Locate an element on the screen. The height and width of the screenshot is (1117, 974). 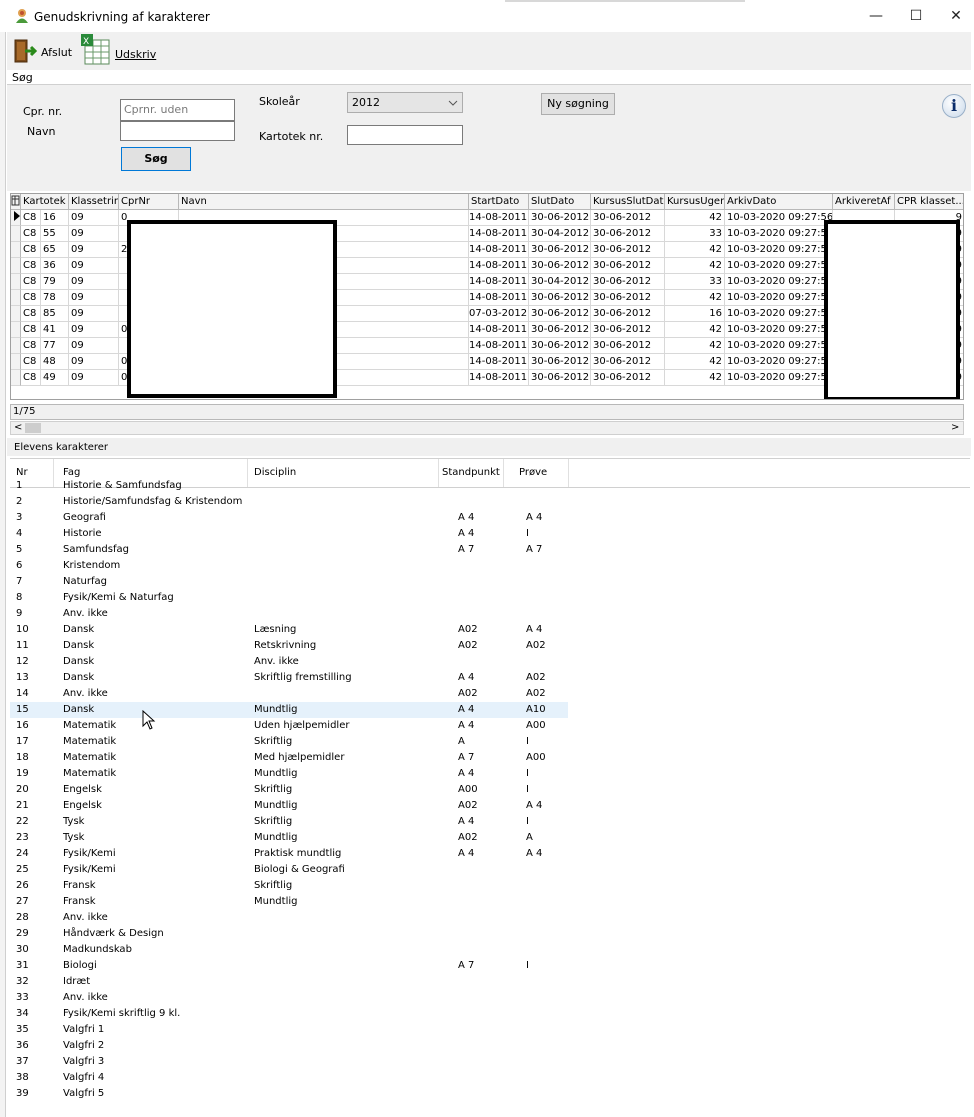
col-header-slutdato: SlutDato is located at coordinates (560, 202).